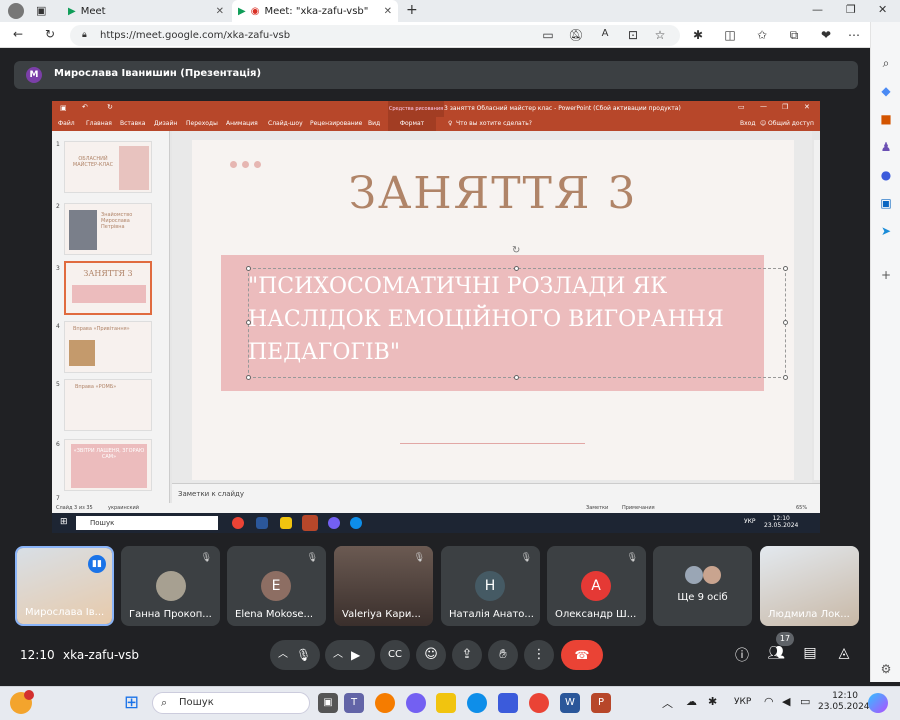 The height and width of the screenshot is (720, 900). Describe the element at coordinates (769, 701) in the screenshot. I see `wifi-icon: ◠` at that location.